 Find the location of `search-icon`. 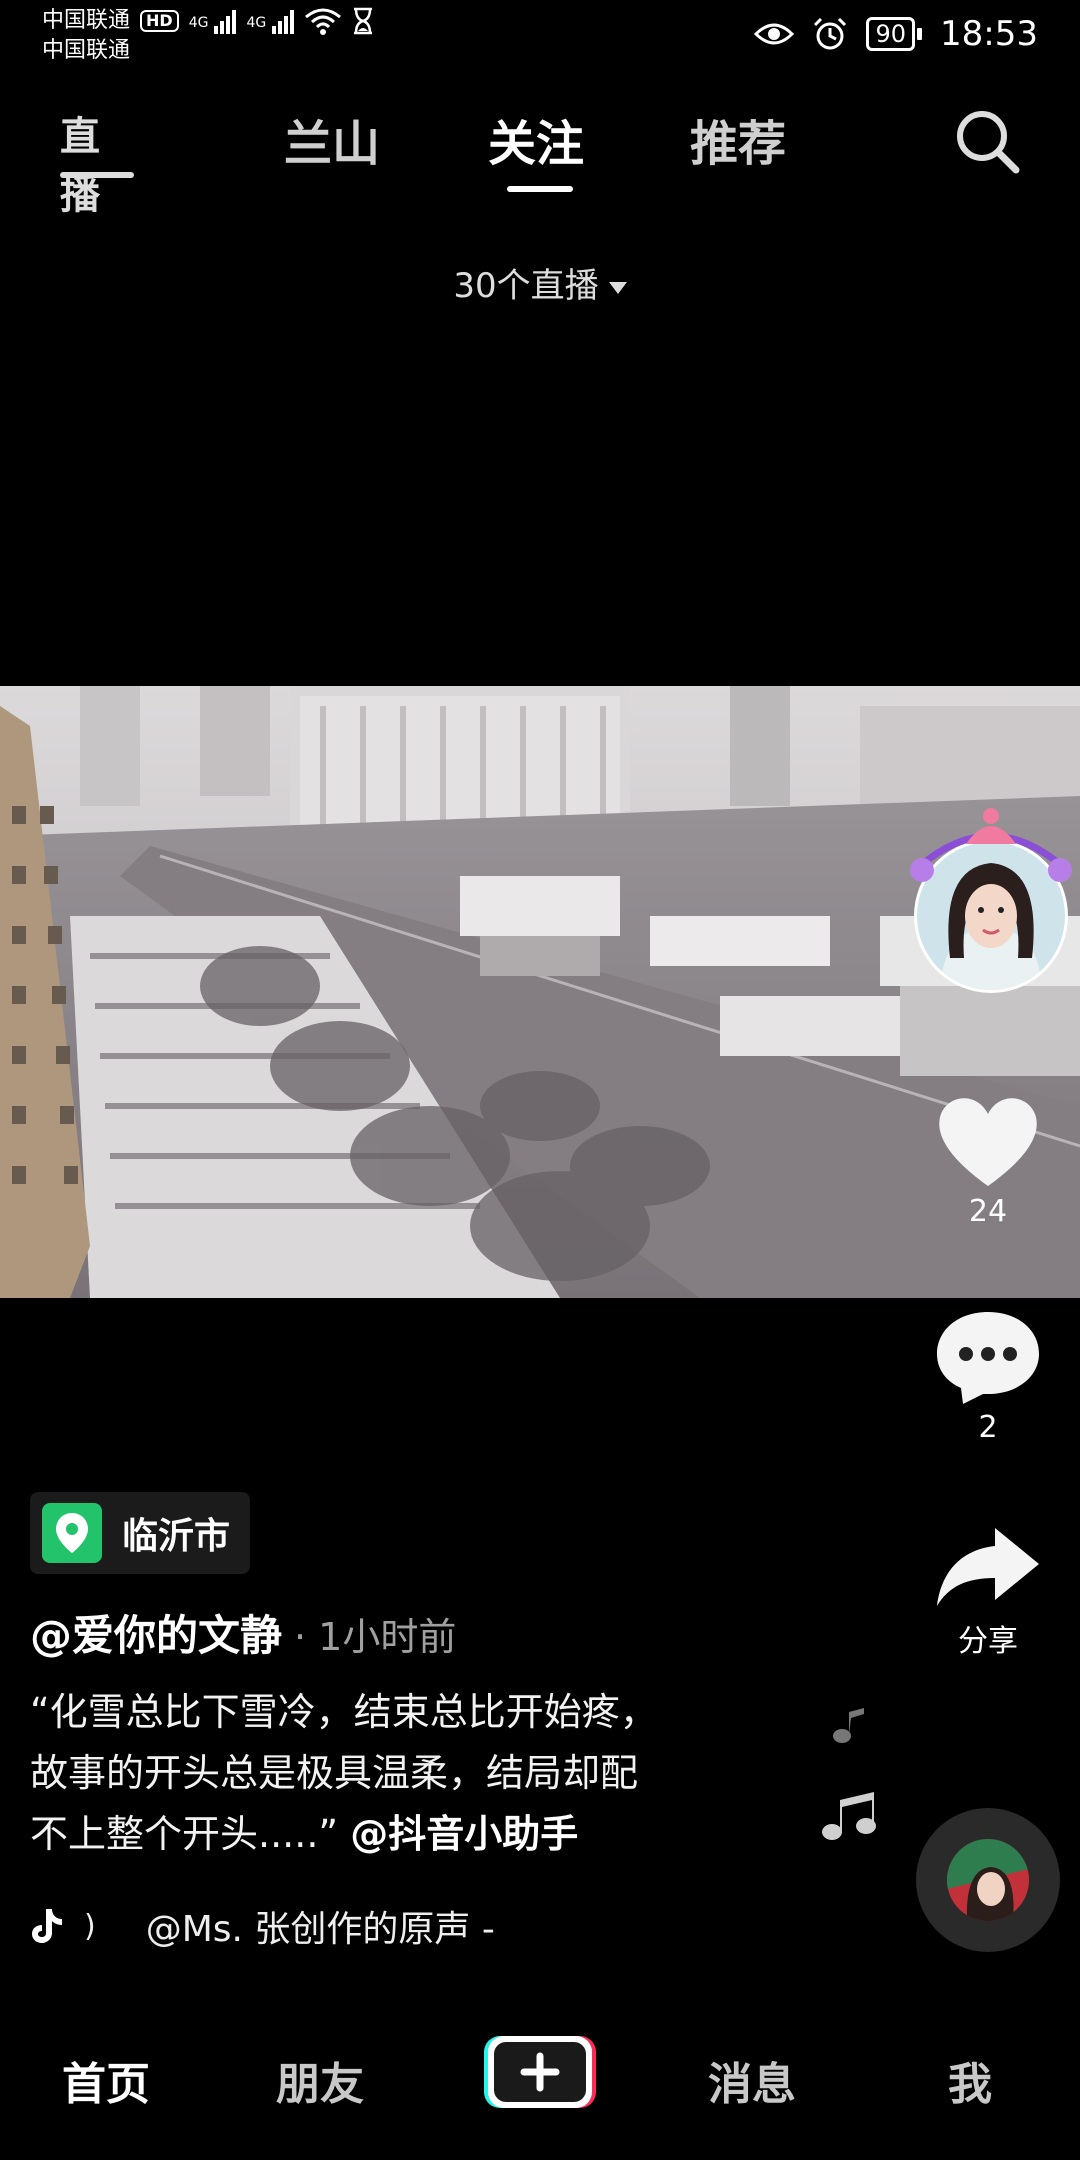

search-icon is located at coordinates (987, 141).